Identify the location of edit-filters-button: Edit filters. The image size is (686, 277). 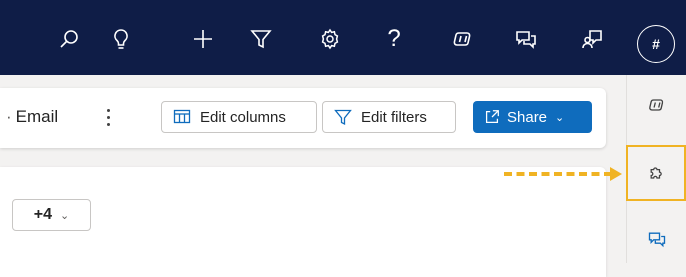
(389, 117).